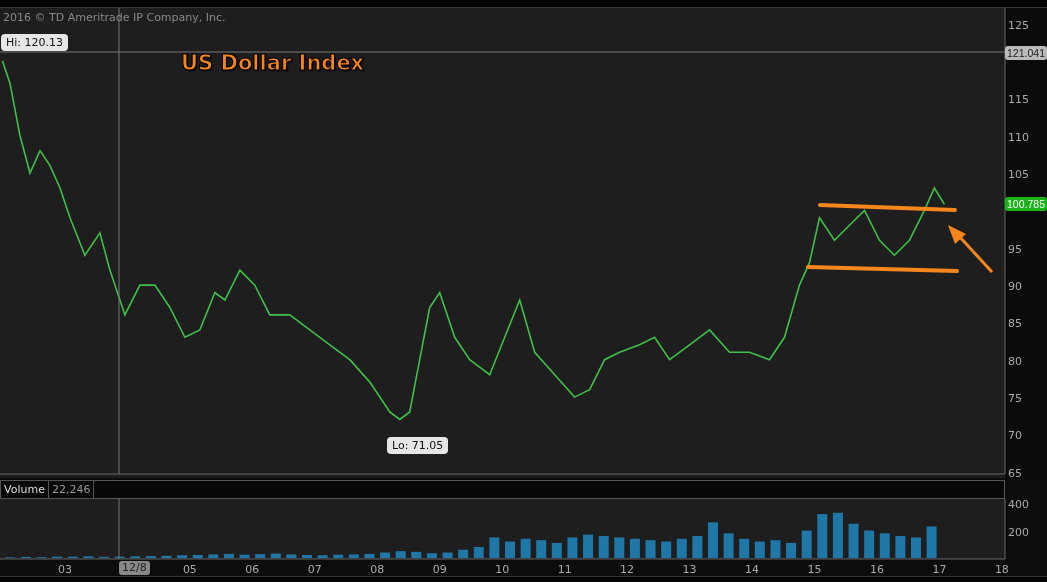 The image size is (1047, 582). I want to click on axis-tick-label: 85, so click(1015, 324).